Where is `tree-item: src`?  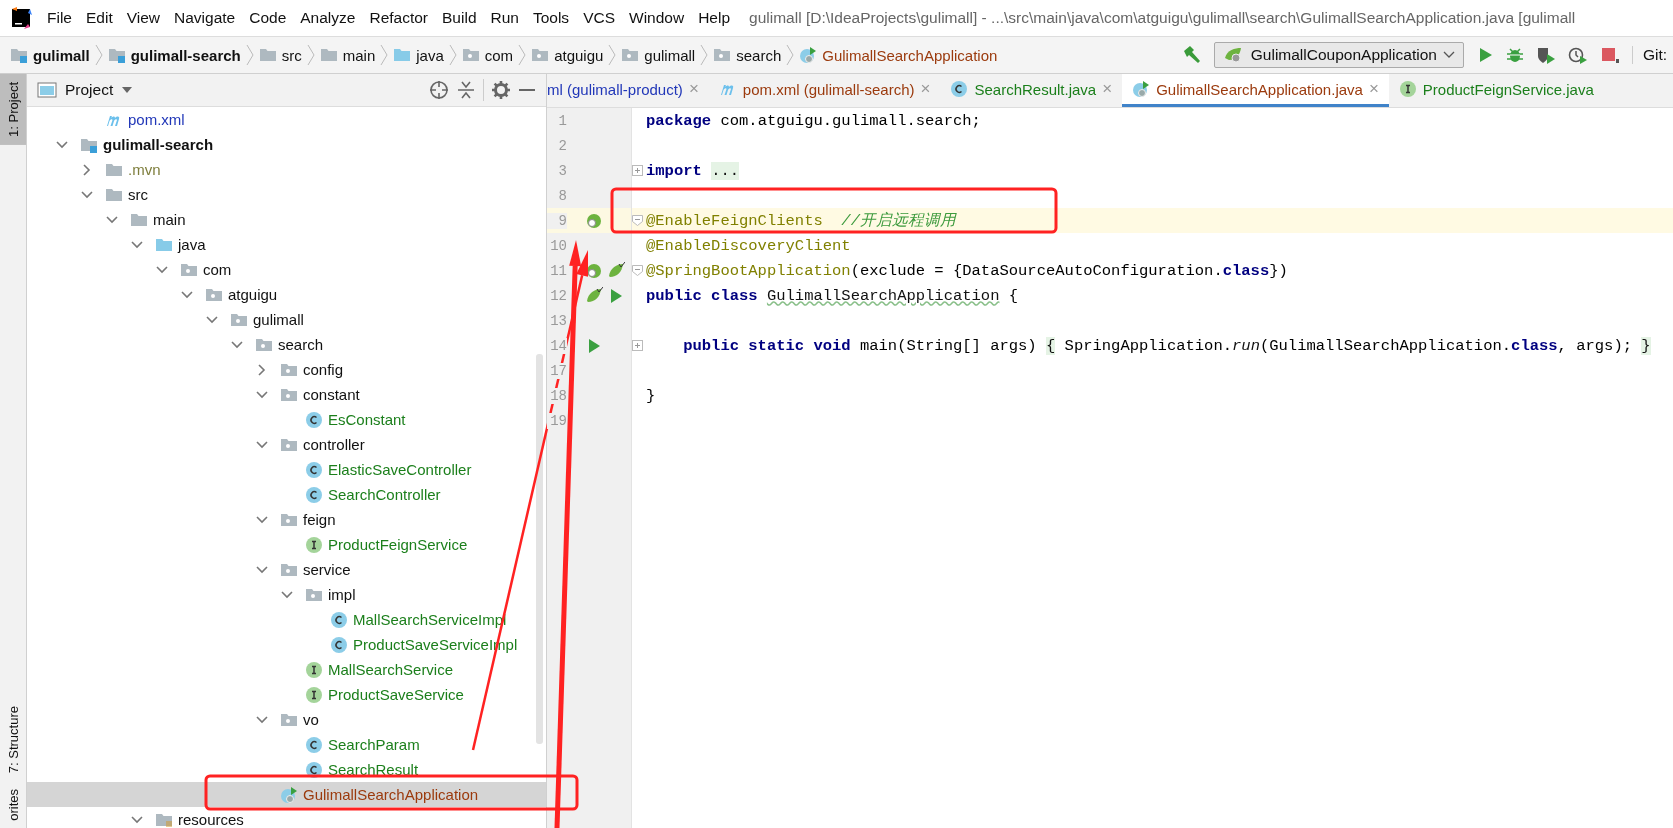 tree-item: src is located at coordinates (286, 194).